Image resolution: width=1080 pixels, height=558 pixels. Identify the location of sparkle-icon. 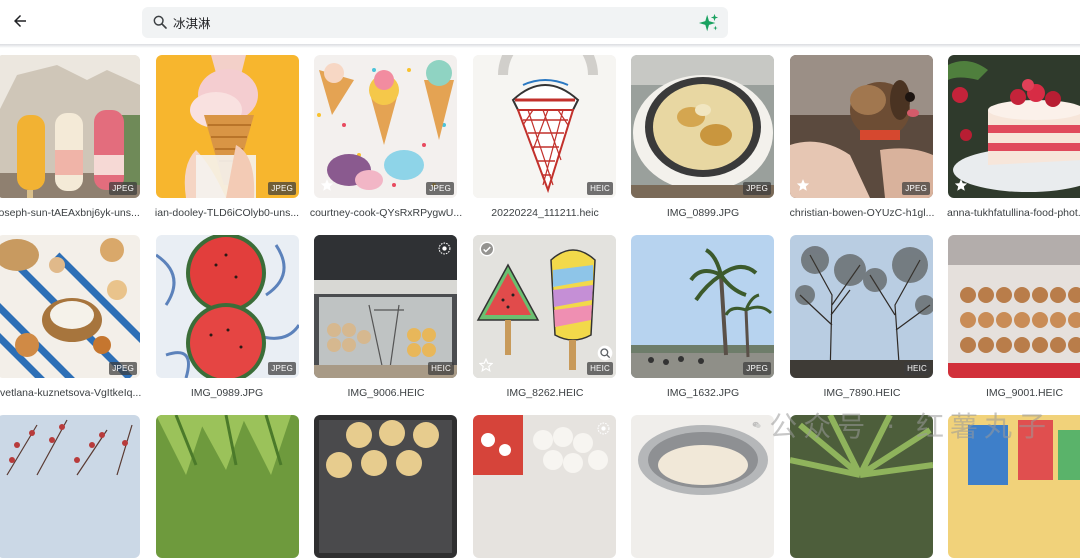
(709, 23).